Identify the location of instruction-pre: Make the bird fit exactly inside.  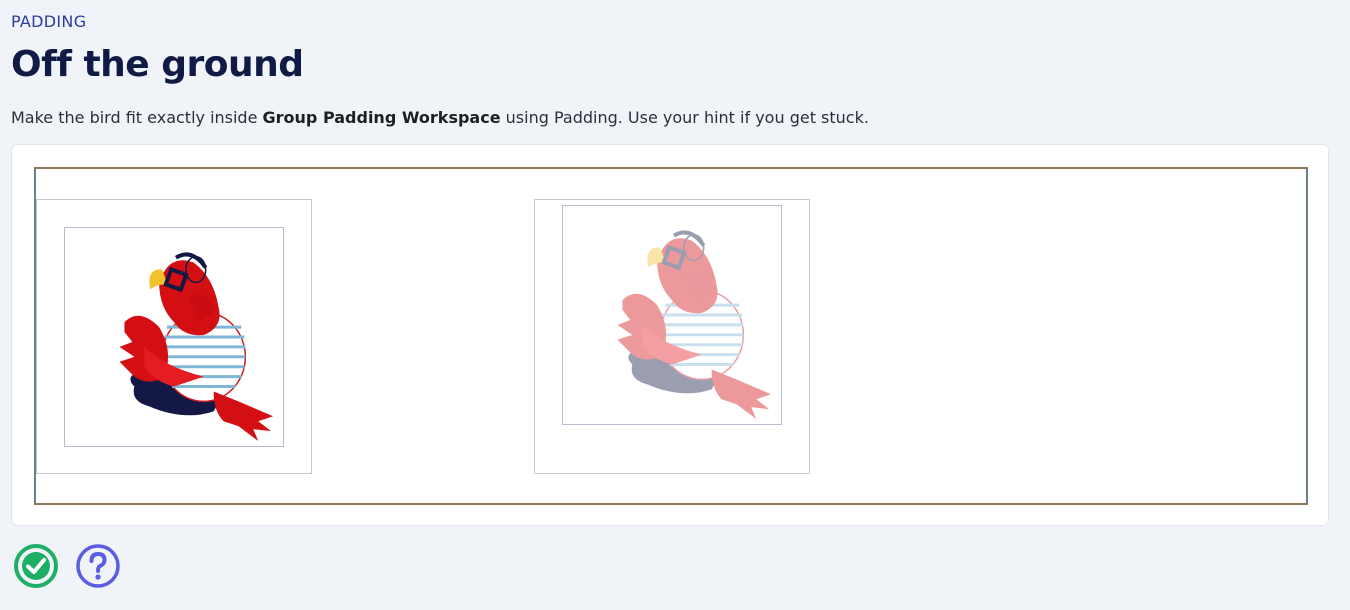
(137, 117).